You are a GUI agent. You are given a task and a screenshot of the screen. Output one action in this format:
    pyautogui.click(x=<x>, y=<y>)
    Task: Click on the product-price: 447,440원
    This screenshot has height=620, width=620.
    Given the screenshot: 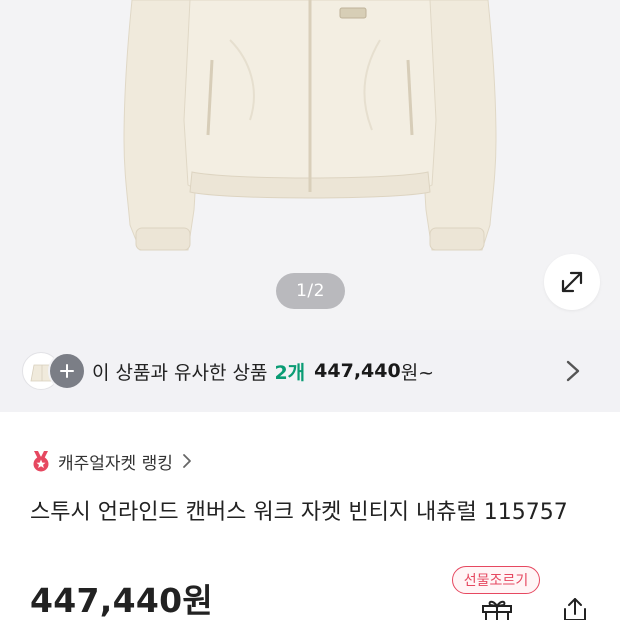 What is the action you would take?
    pyautogui.click(x=122, y=600)
    